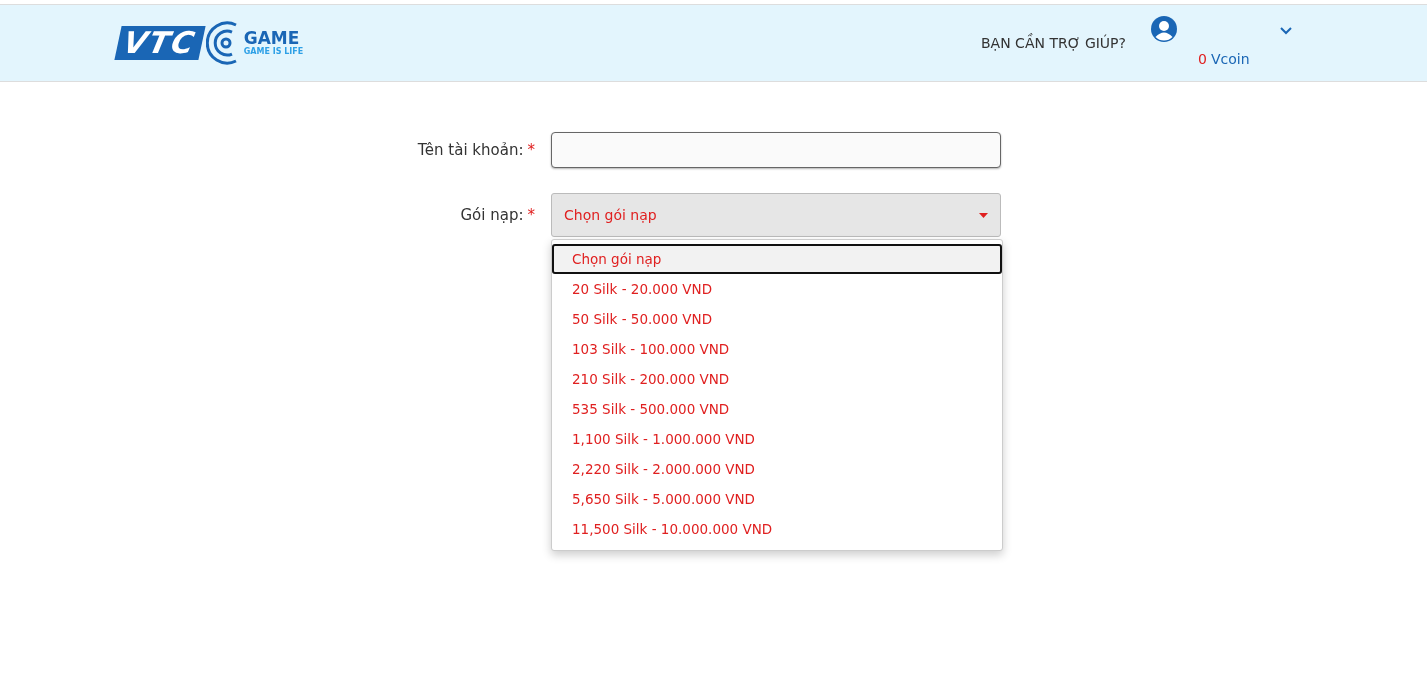  What do you see at coordinates (1202, 59) in the screenshot?
I see `balance-amount: 0` at bounding box center [1202, 59].